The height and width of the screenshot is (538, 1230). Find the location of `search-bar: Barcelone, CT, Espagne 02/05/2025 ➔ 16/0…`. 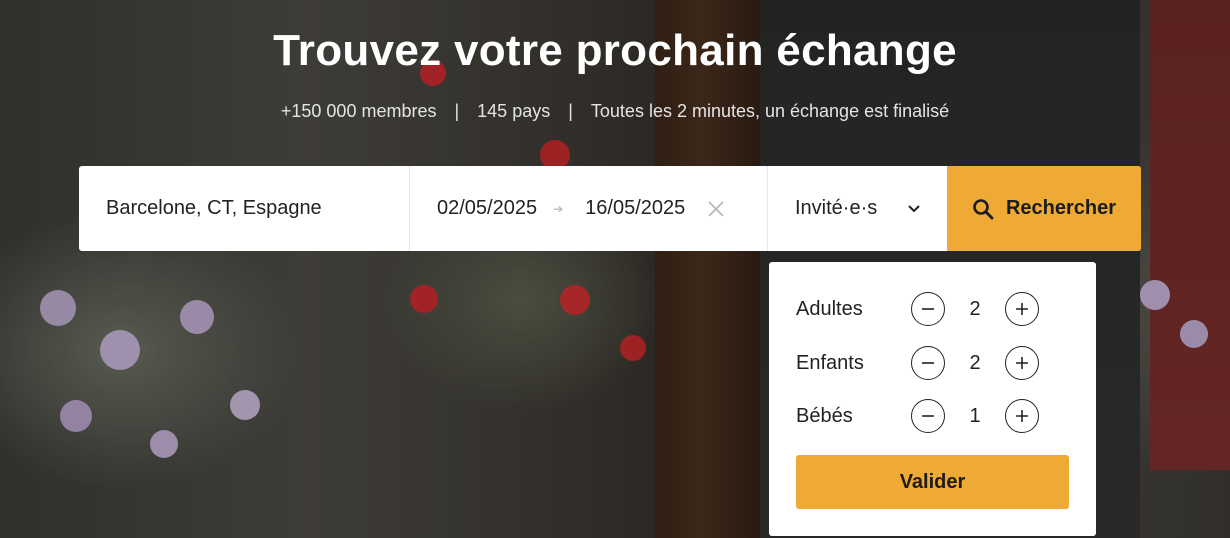

search-bar: Barcelone, CT, Espagne 02/05/2025 ➔ 16/0… is located at coordinates (610, 208).